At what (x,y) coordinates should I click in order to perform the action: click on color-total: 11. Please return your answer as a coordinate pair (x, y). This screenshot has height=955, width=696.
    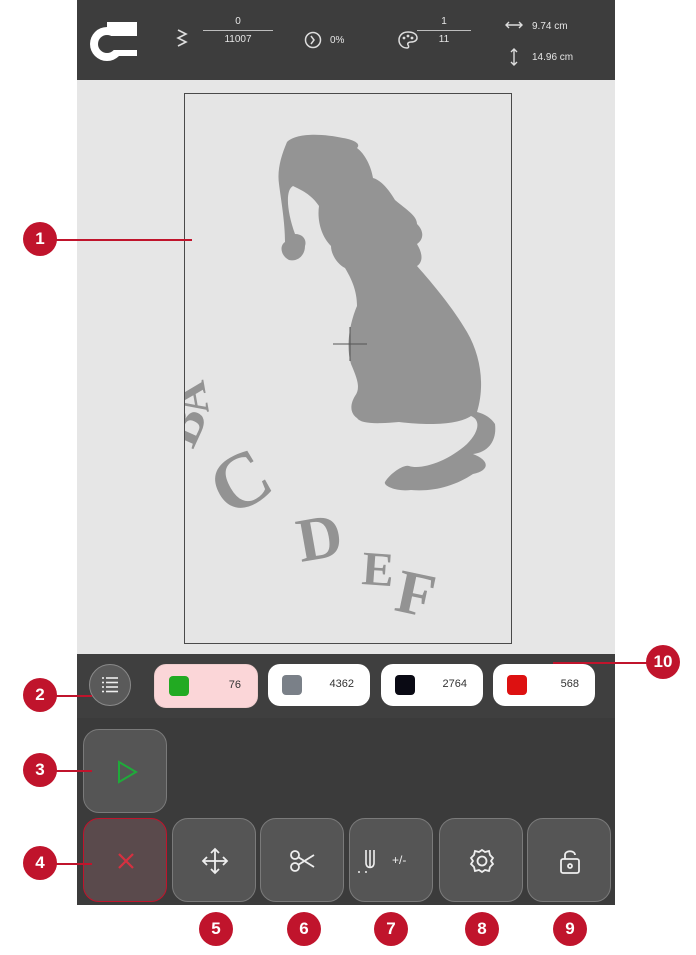
    Looking at the image, I should click on (444, 39).